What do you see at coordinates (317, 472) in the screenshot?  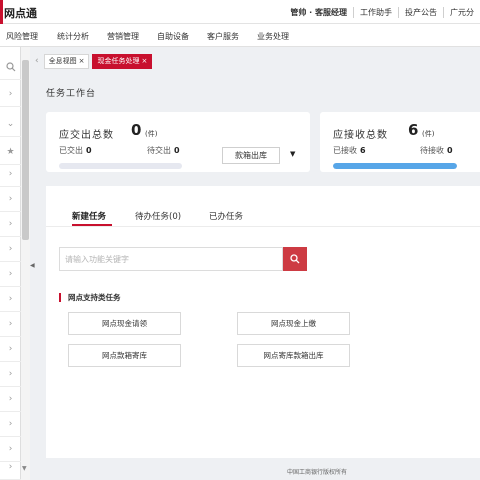 I see `footer-copyright: 中国工商银行版权所有` at bounding box center [317, 472].